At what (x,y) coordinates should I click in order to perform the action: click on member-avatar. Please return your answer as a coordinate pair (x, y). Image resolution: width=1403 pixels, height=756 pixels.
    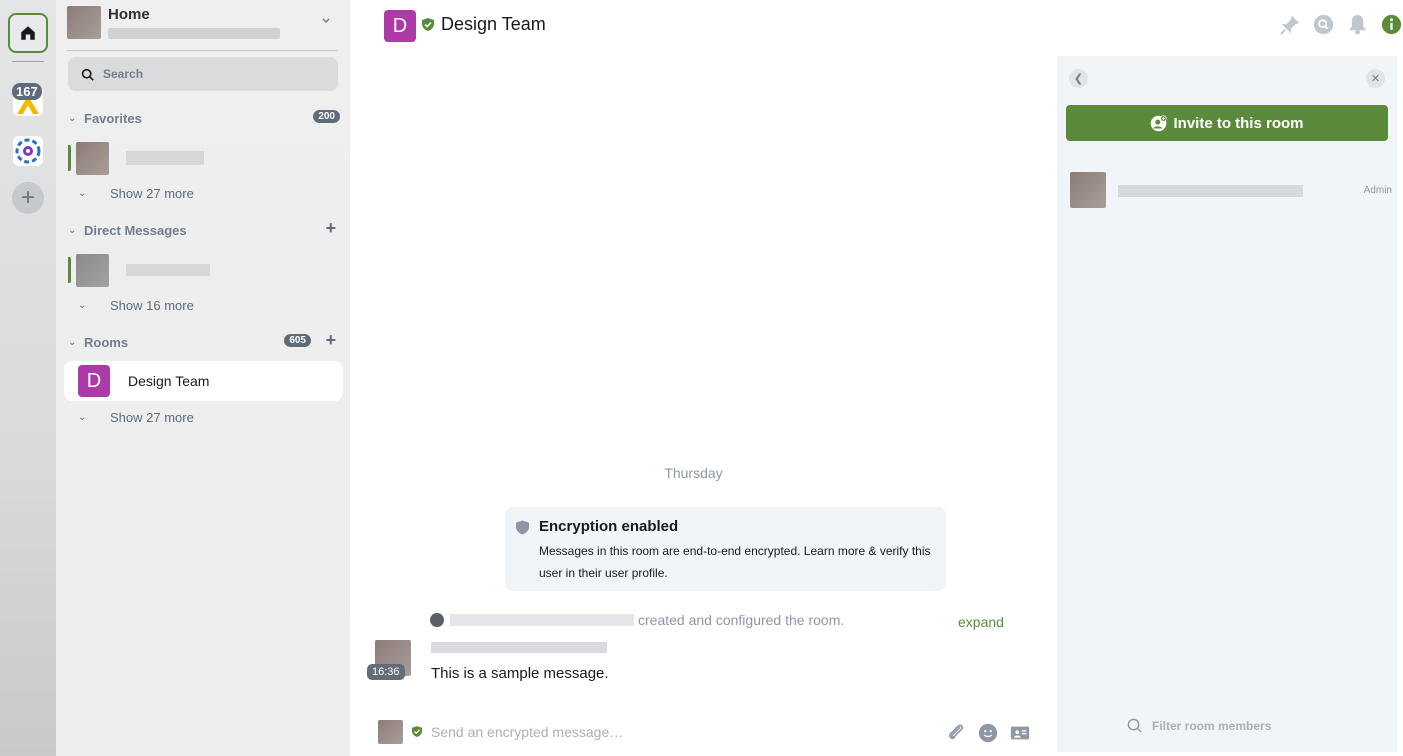
    Looking at the image, I should click on (1088, 190).